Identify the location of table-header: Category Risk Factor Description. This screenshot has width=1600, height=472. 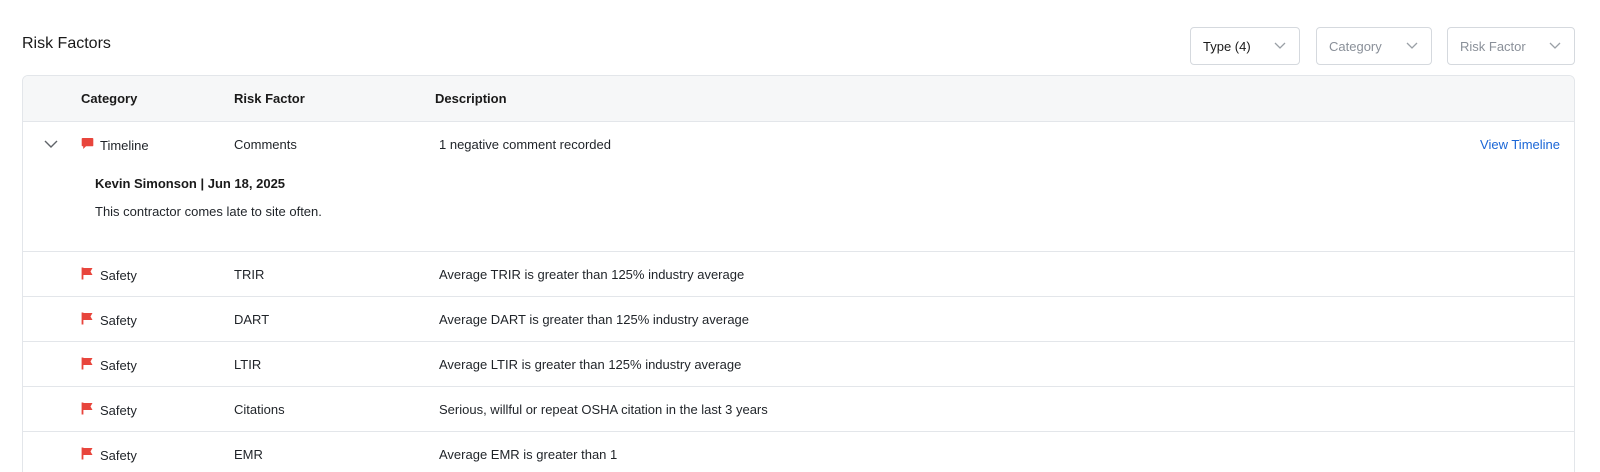
(798, 99).